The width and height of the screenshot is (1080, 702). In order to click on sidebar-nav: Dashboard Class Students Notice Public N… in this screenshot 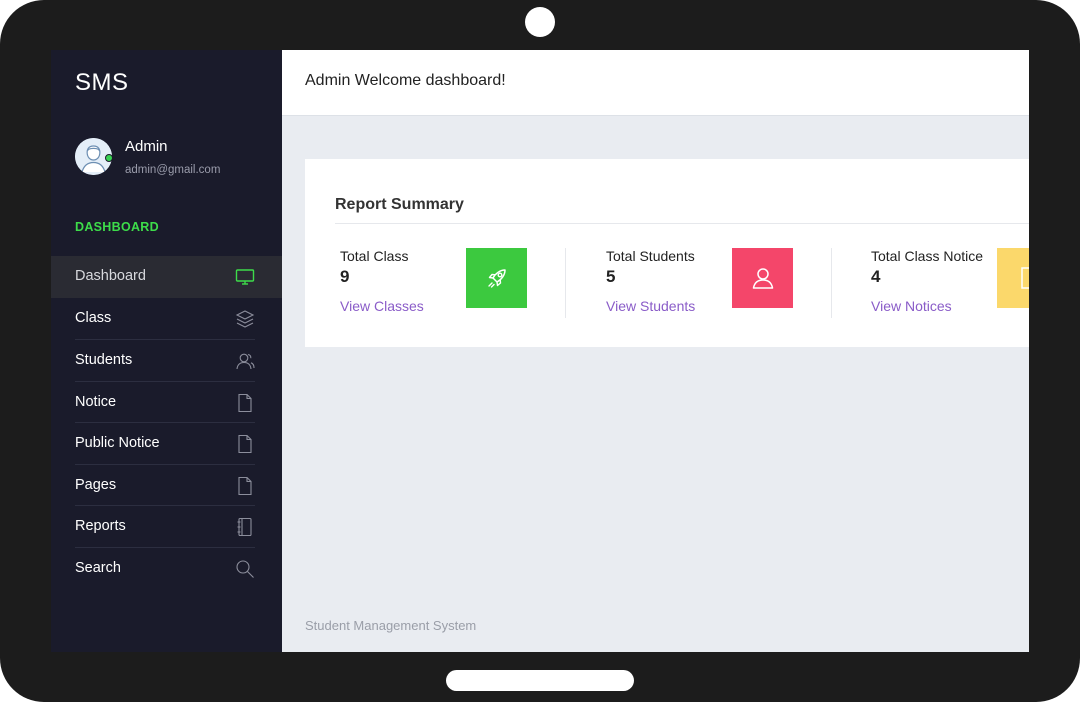, I will do `click(166, 422)`.